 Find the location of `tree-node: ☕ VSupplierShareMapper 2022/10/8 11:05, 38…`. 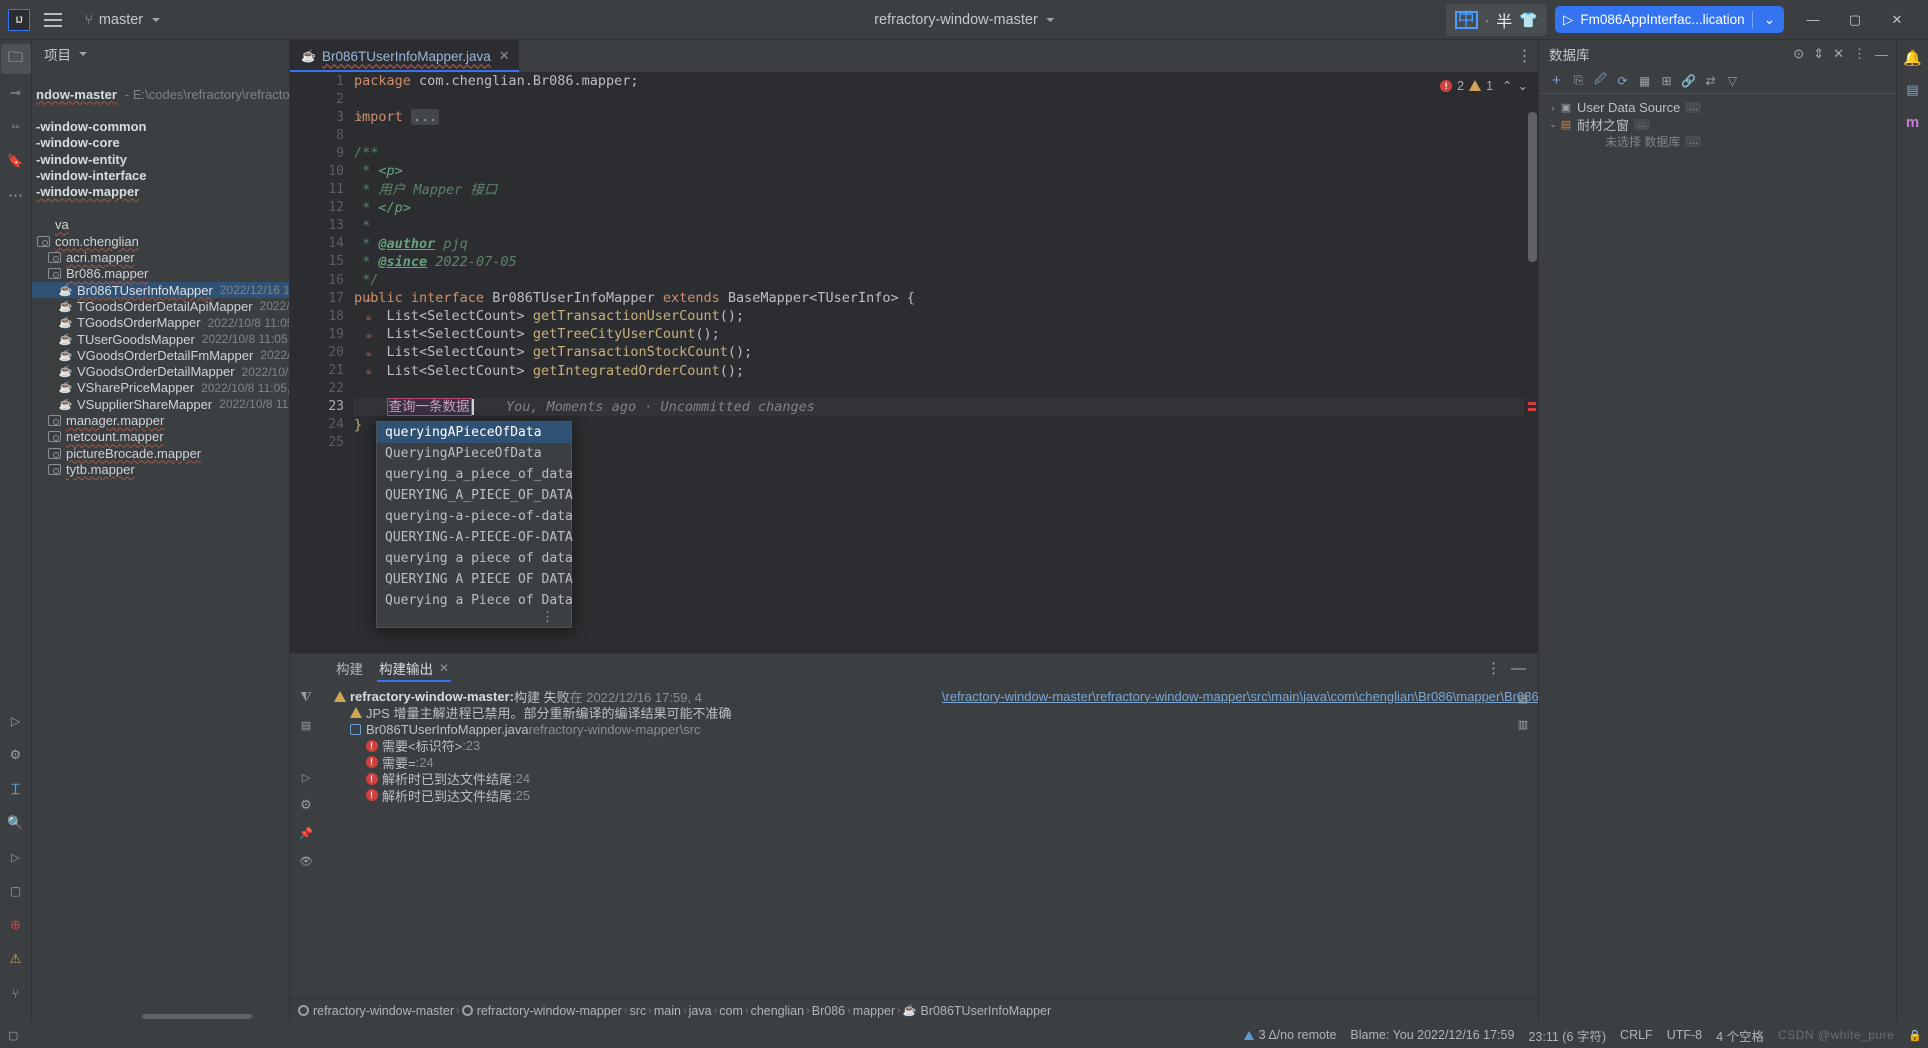

tree-node: ☕ VSupplierShareMapper 2022/10/8 11:05, 38… is located at coordinates (160, 404).